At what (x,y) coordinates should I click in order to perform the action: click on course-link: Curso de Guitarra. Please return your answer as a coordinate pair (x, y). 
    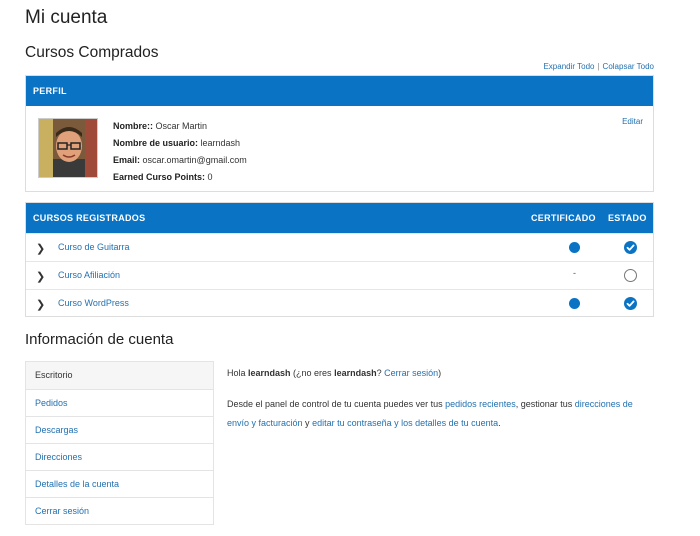
    Looking at the image, I should click on (94, 247).